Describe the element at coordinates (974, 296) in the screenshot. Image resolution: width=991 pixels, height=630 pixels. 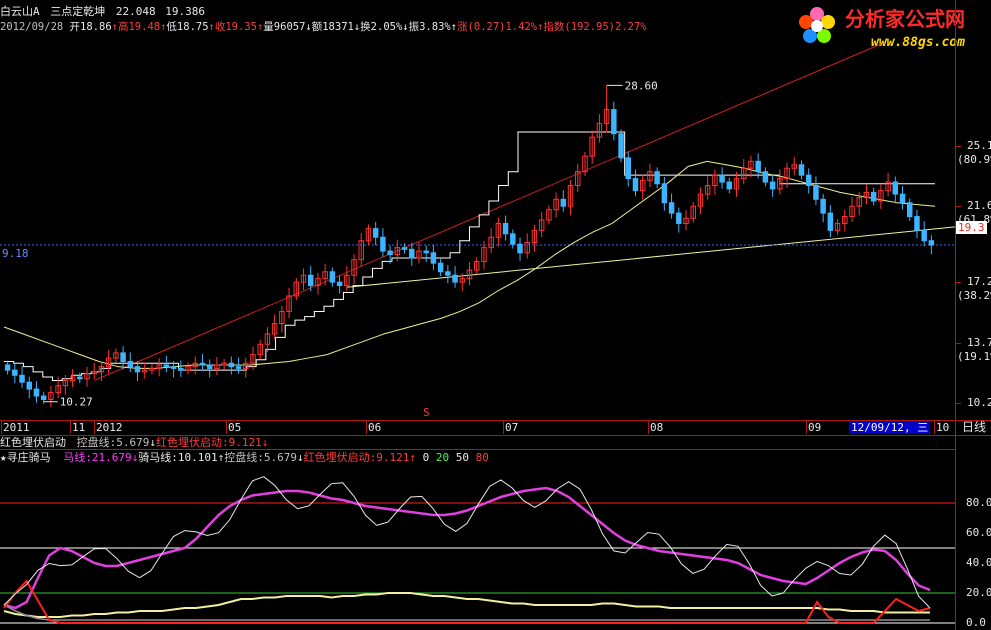
I see `price-tick-pct: (38.2%)` at that location.